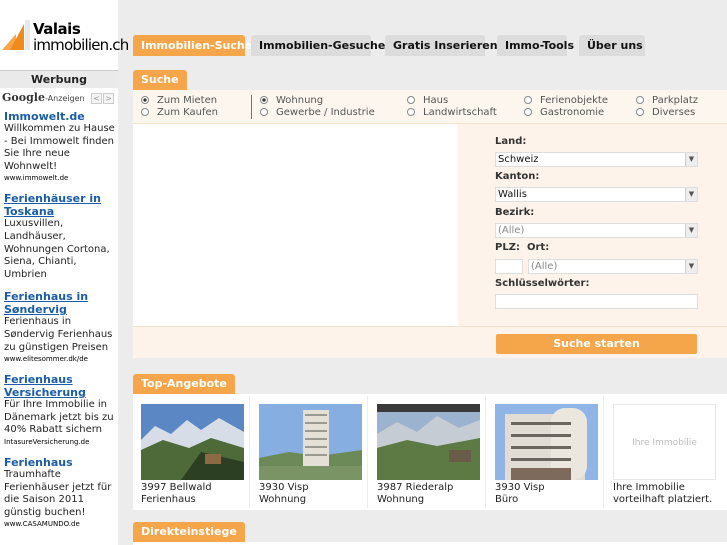 The image size is (727, 545). I want to click on google-logo: Google, so click(23, 97).